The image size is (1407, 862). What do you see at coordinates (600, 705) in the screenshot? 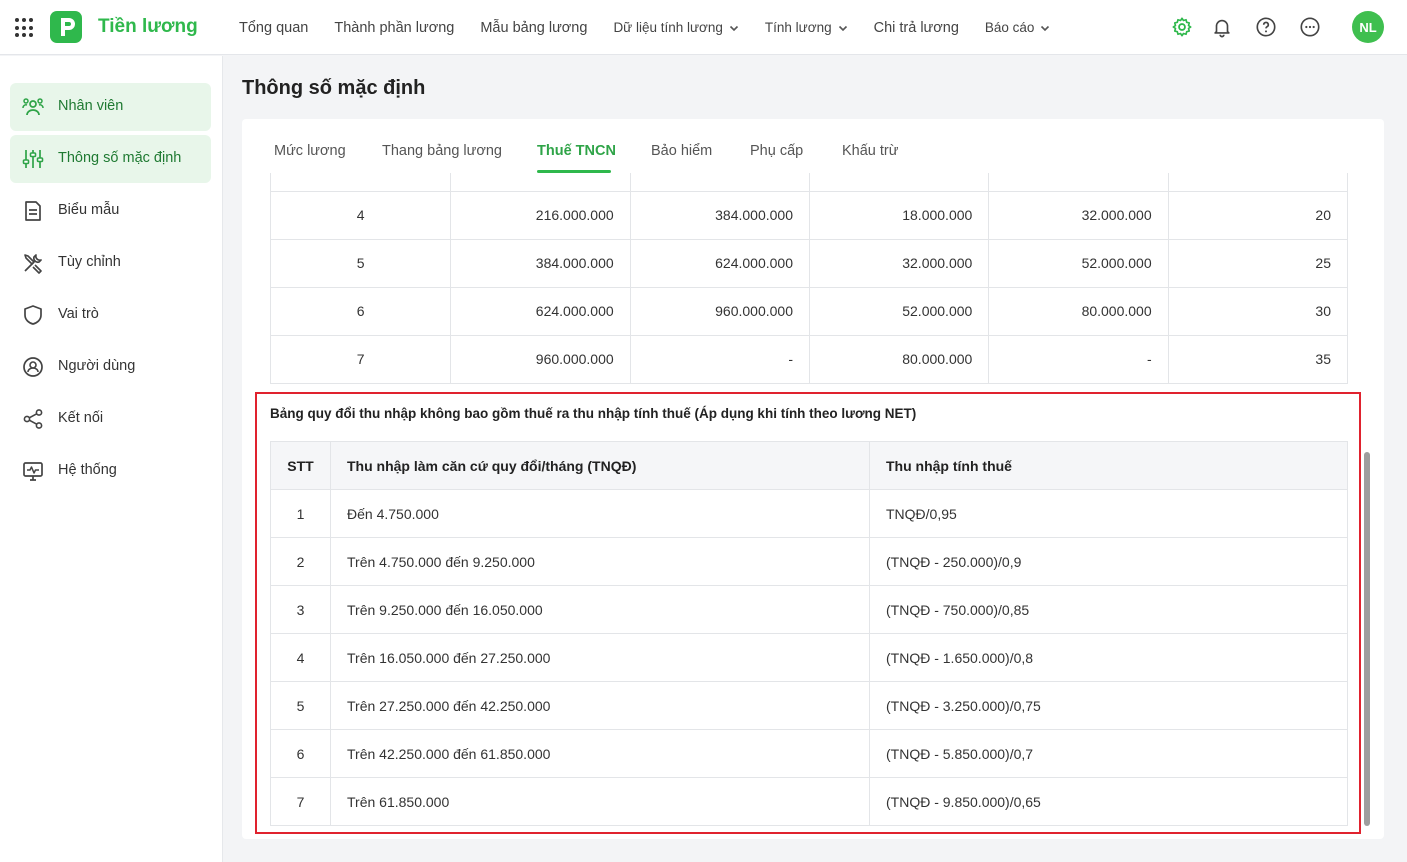
I see `table-cell: Trên 27.250.000 đến 42.250.000` at bounding box center [600, 705].